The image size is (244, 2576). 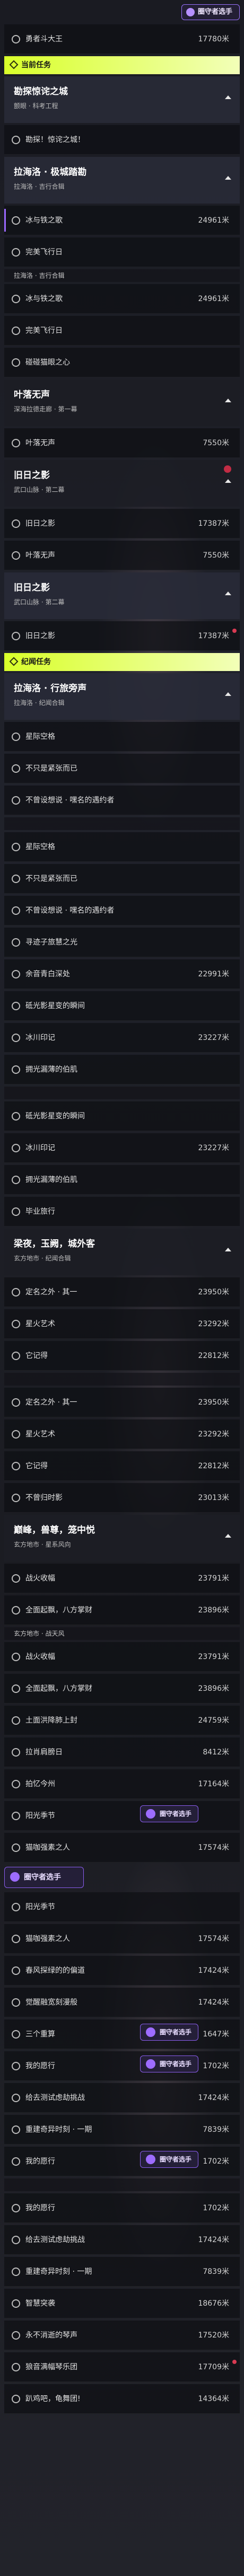 What do you see at coordinates (122, 1752) in the screenshot?
I see `quest-row: 拉肖肩膀日 8412米` at bounding box center [122, 1752].